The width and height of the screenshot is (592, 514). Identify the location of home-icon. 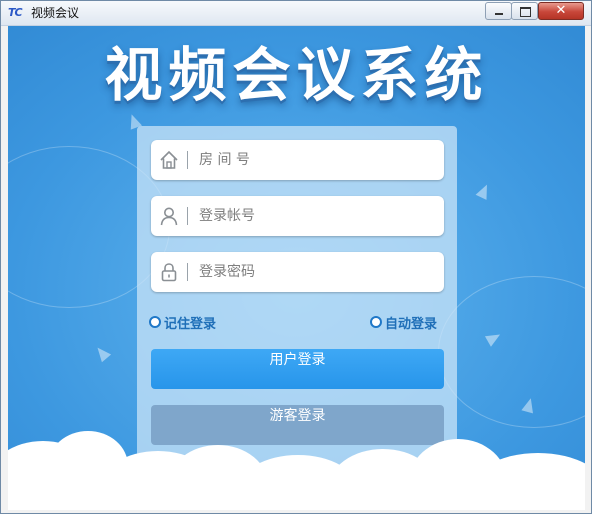
(169, 159).